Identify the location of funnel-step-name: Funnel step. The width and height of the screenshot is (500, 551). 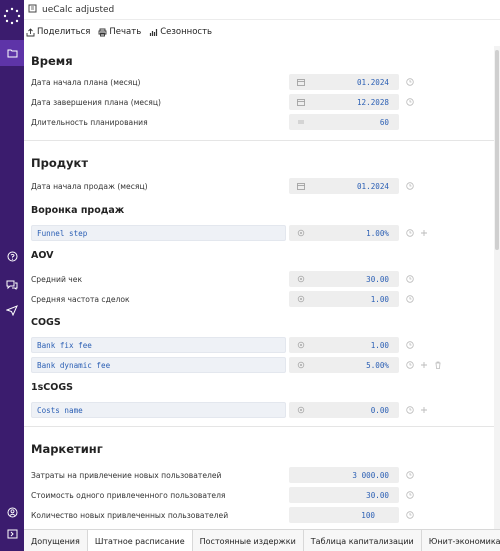
(158, 233).